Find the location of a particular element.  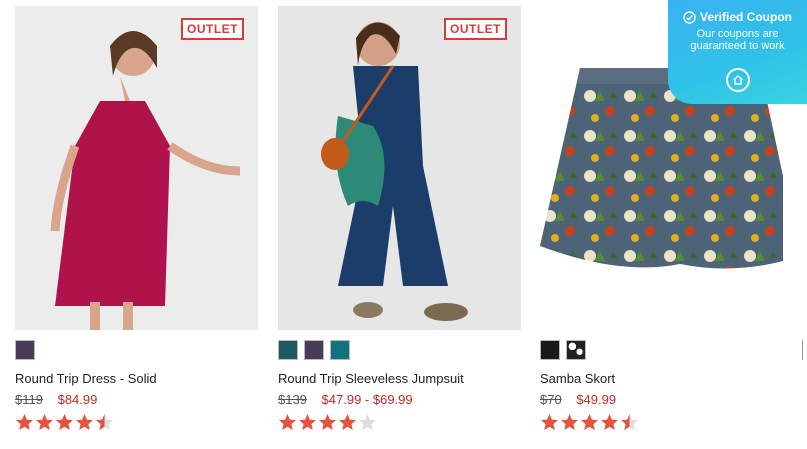

product-price: $70 $49.99 is located at coordinates (661, 400).